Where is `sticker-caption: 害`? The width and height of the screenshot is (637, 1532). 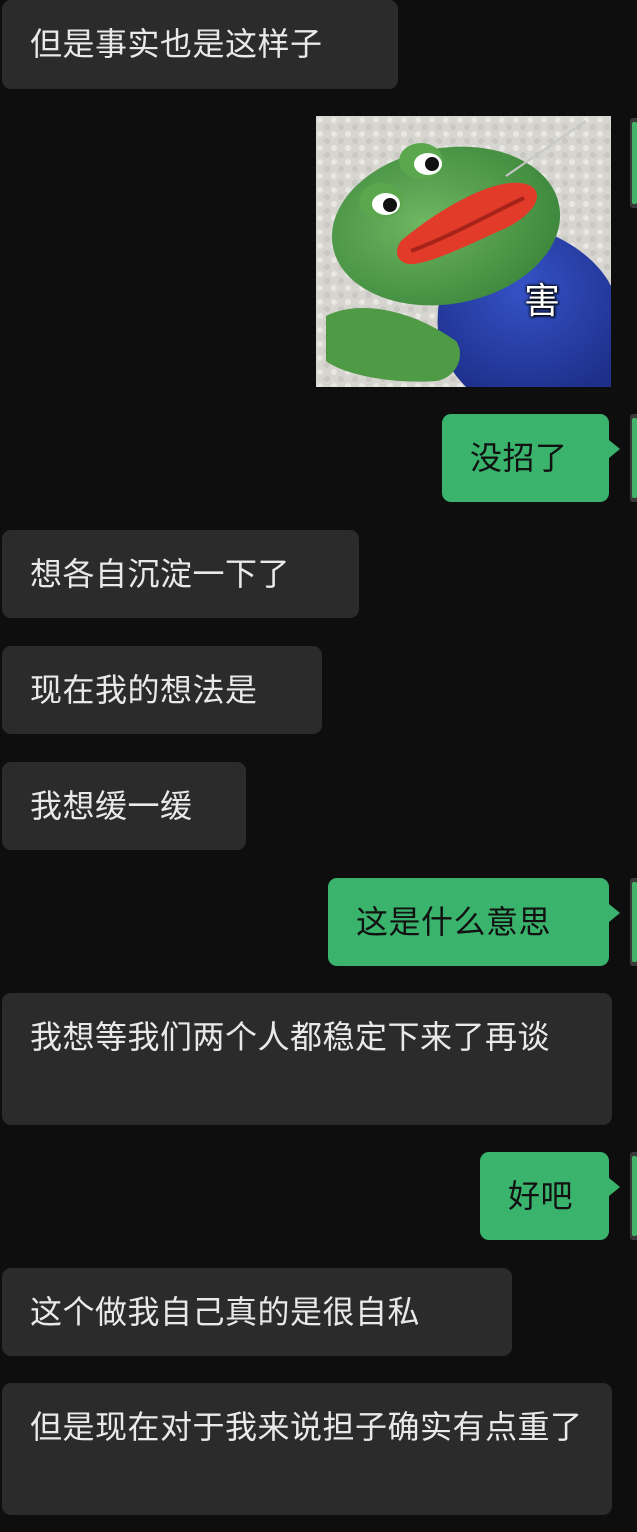
sticker-caption: 害 is located at coordinates (542, 301).